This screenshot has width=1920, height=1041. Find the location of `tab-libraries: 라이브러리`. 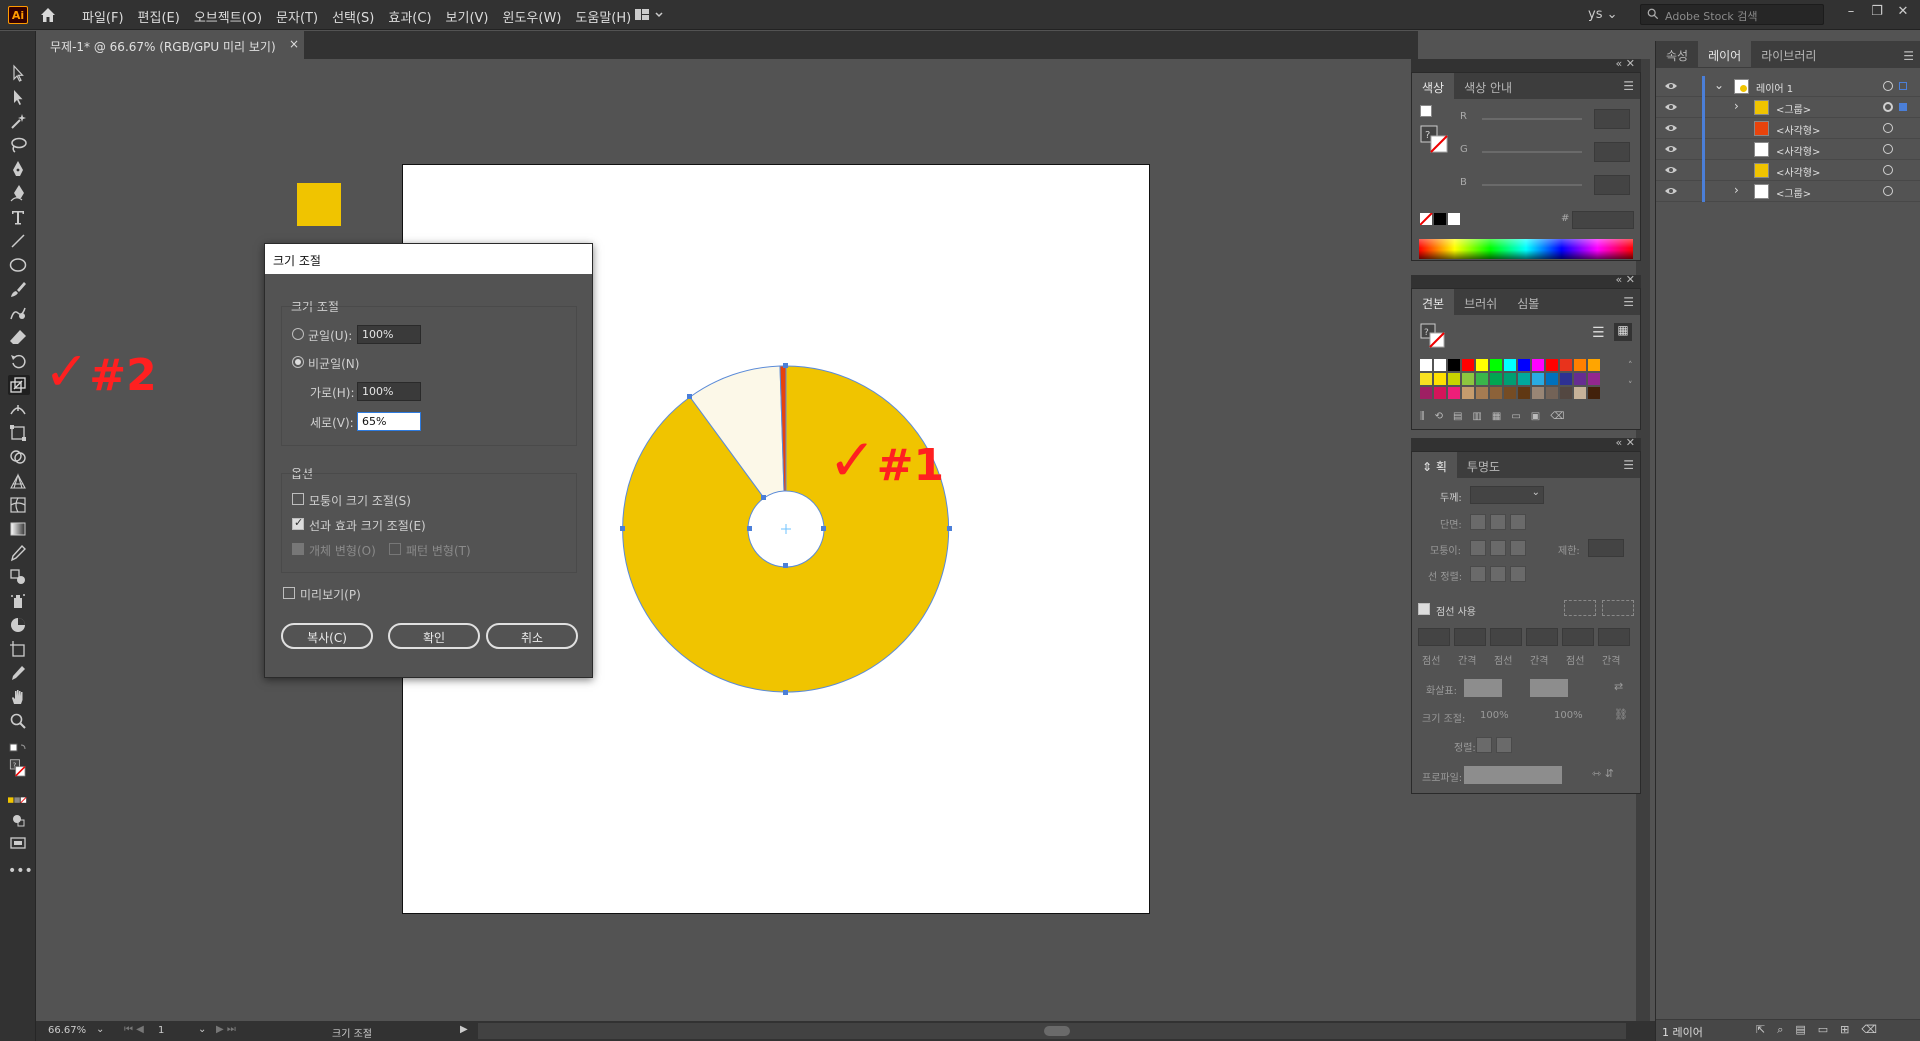

tab-libraries: 라이브러리 is located at coordinates (1788, 54).